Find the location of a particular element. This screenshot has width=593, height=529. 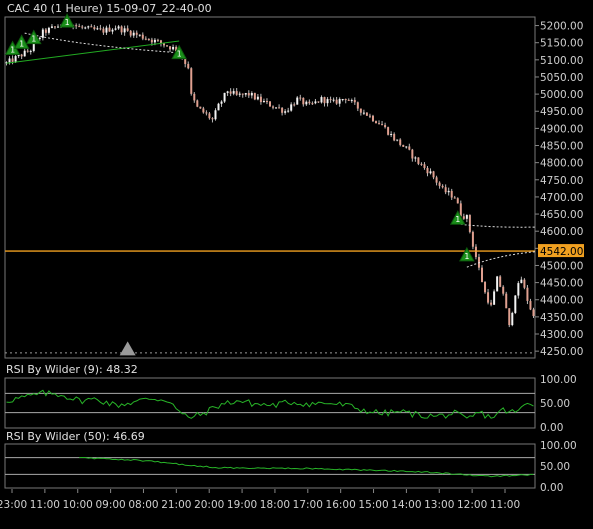

x-tick-label: 08:00 is located at coordinates (143, 505).